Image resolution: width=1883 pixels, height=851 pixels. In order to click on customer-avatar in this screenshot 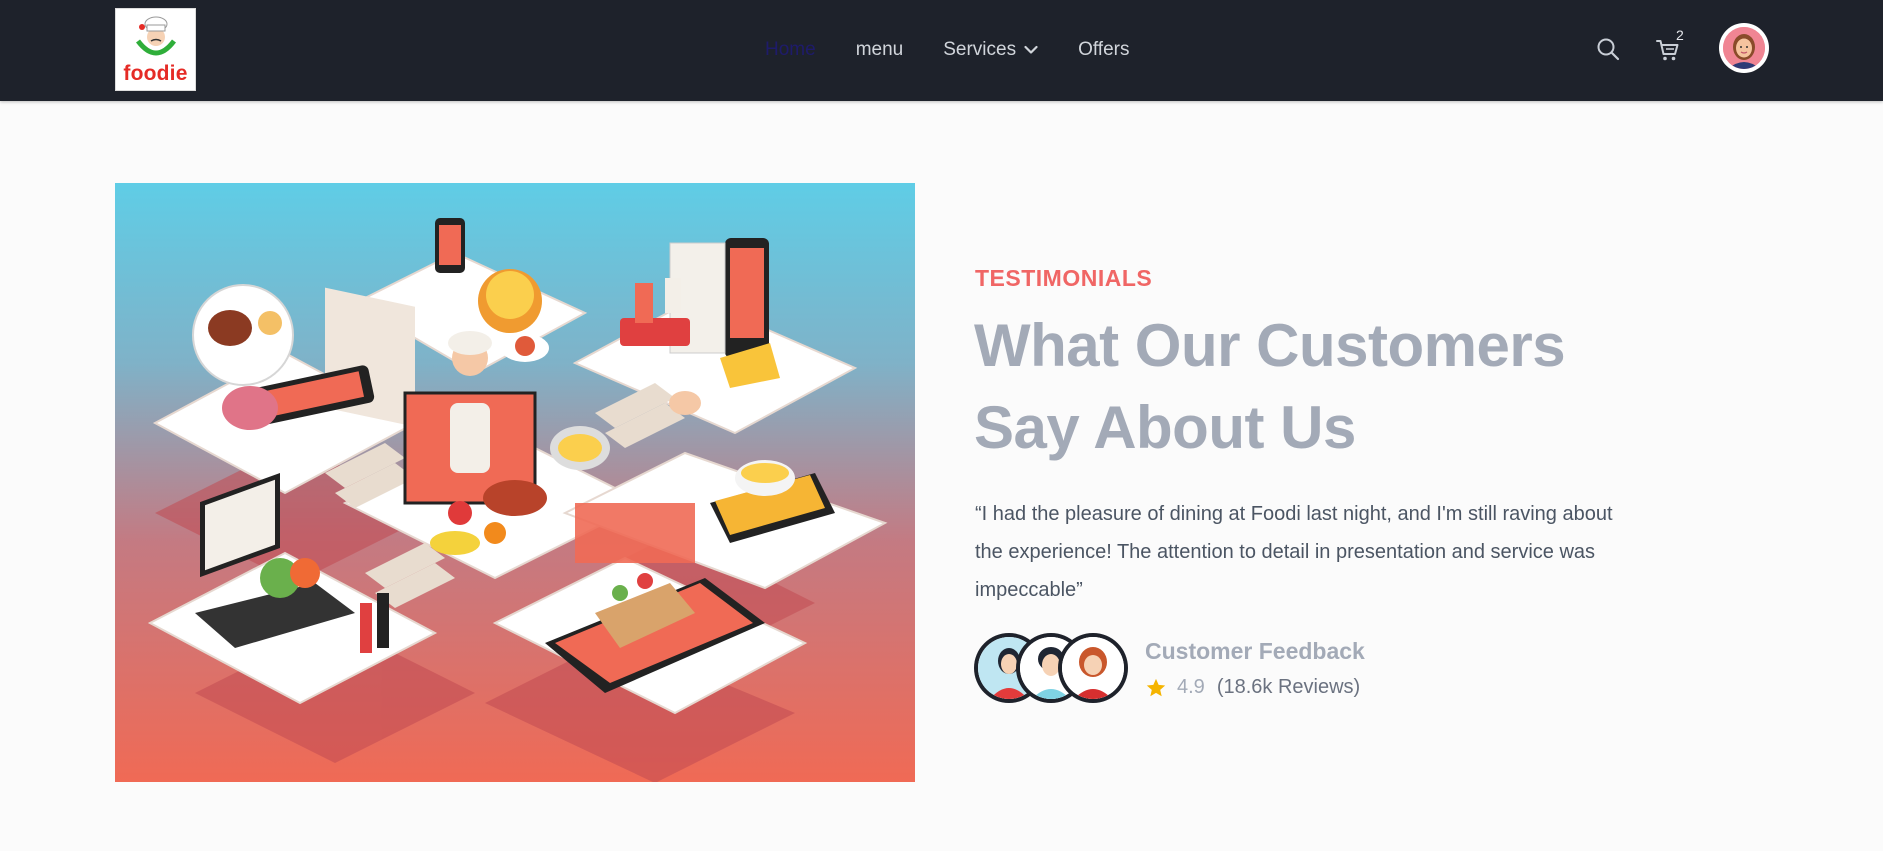, I will do `click(1093, 668)`.